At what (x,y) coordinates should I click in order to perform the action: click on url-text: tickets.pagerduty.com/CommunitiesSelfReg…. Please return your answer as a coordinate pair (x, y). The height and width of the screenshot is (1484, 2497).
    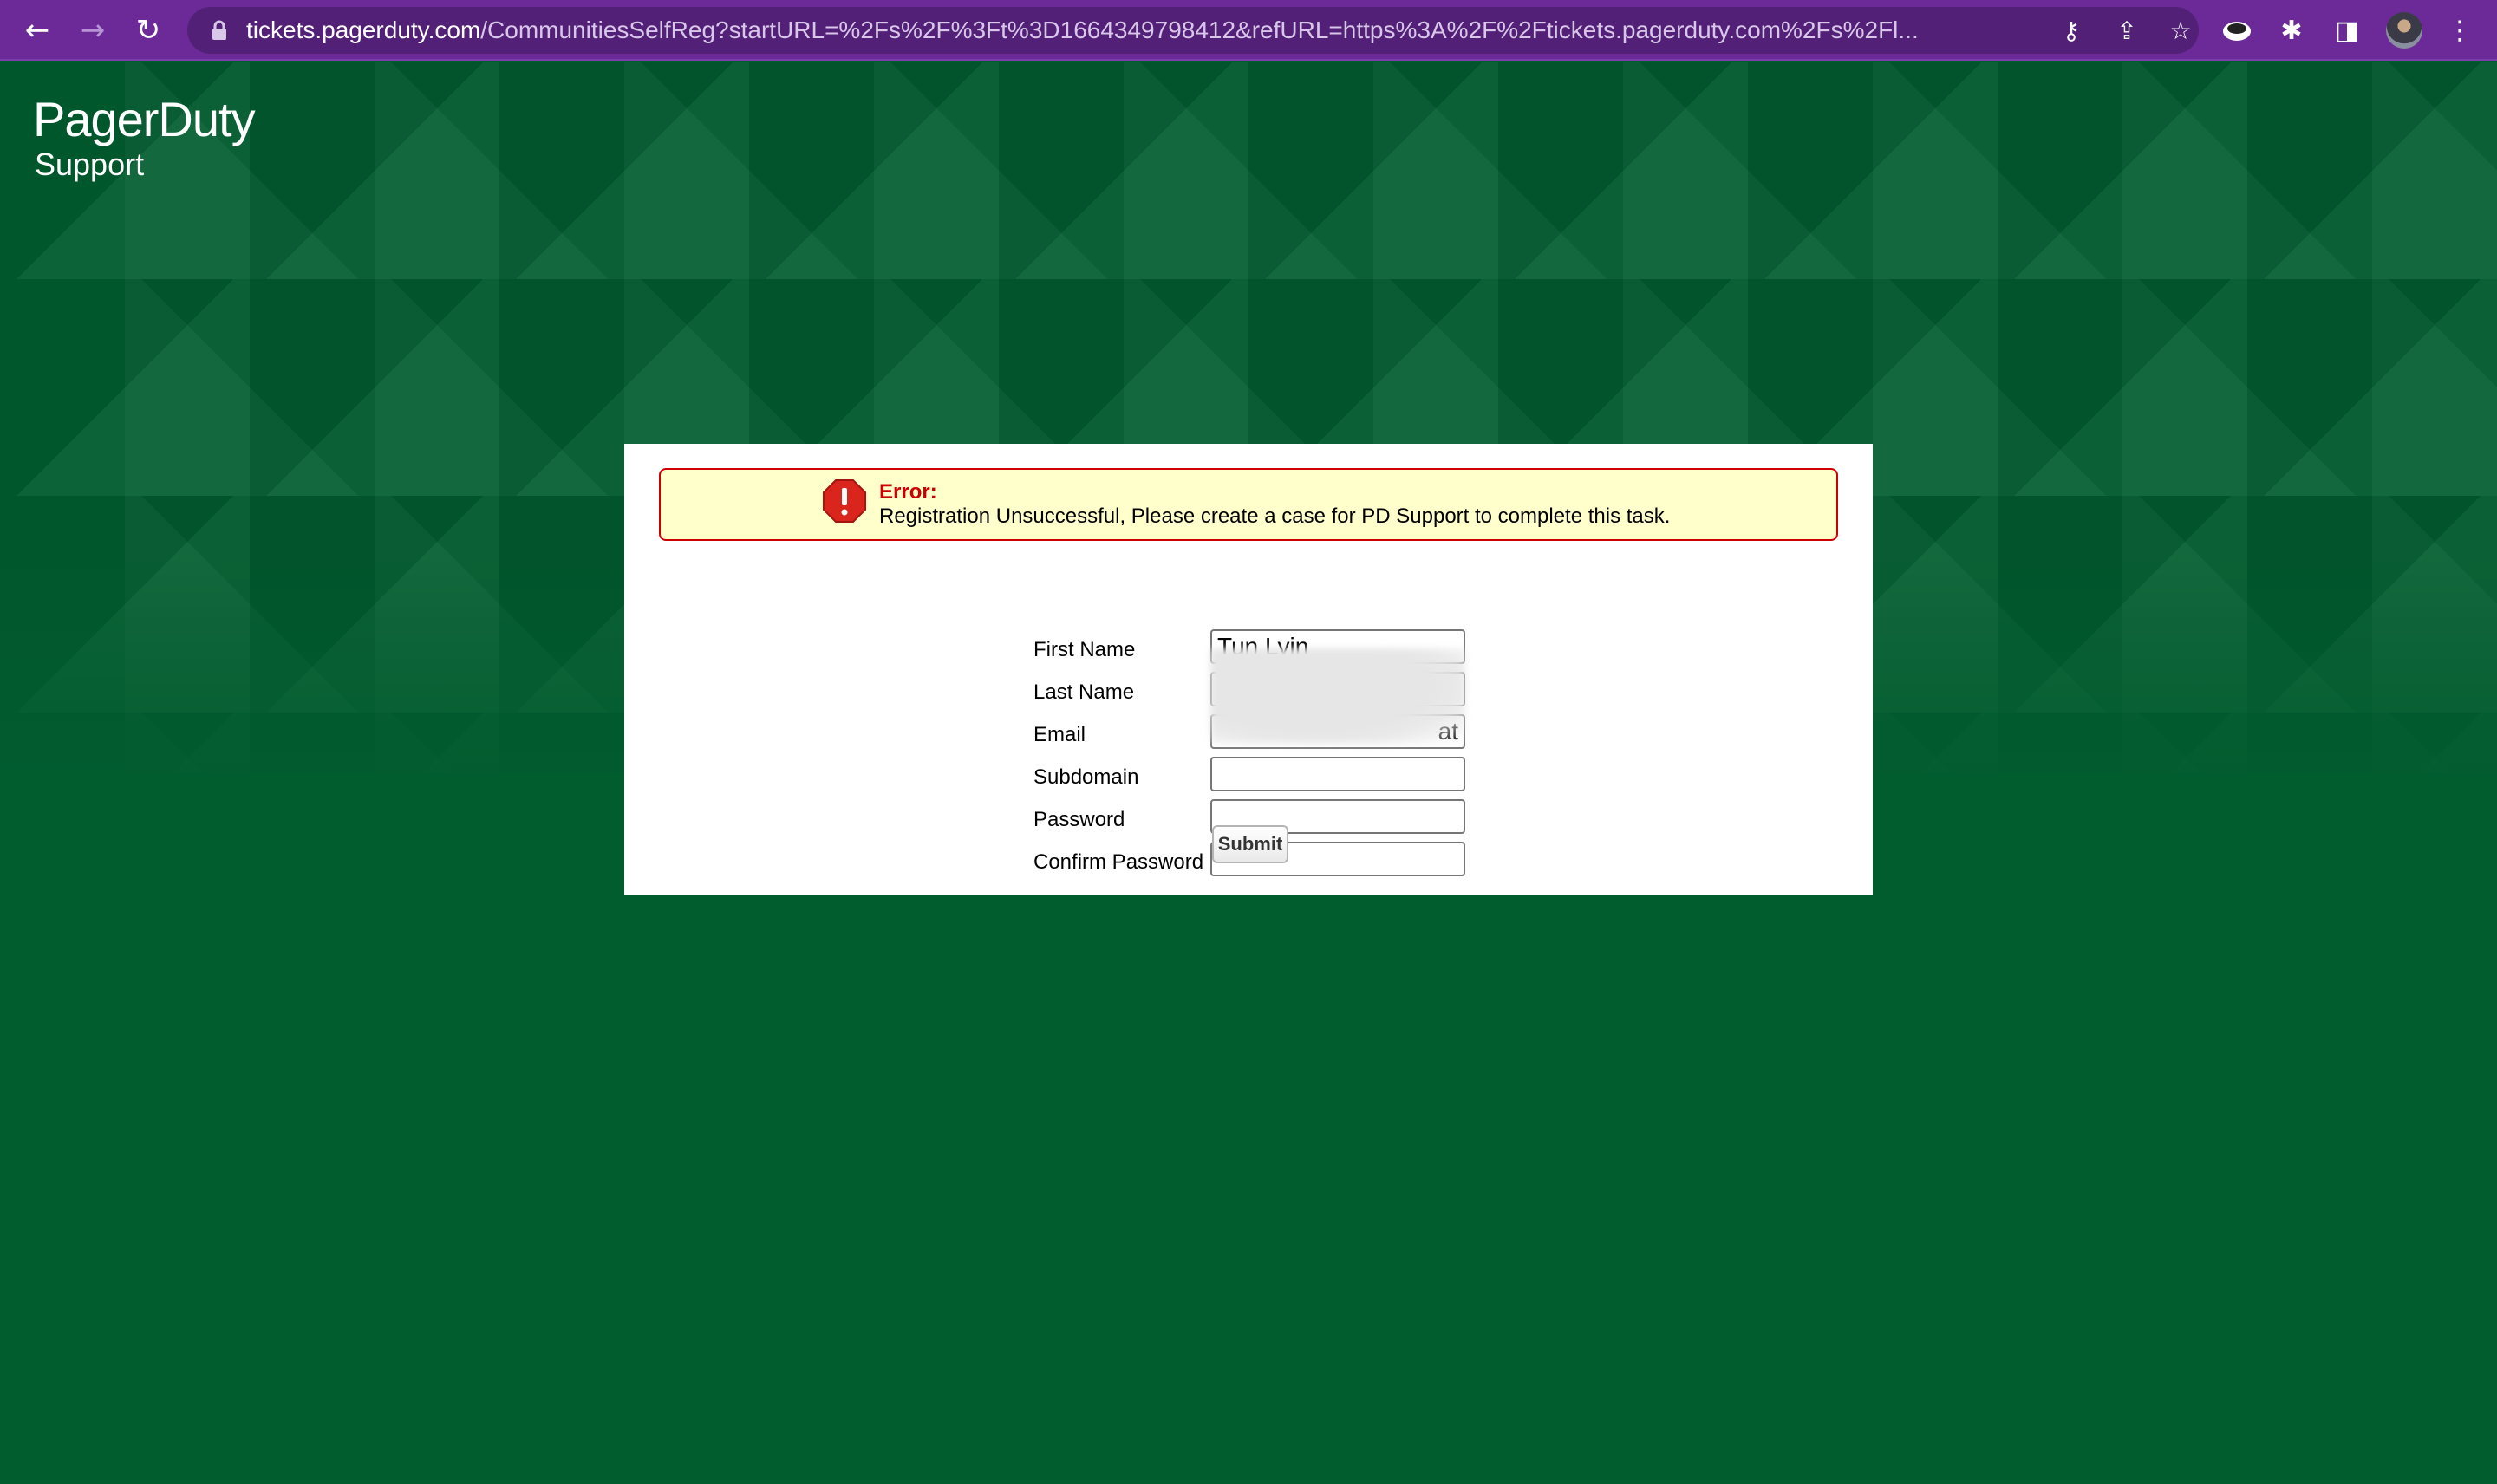
    Looking at the image, I should click on (1148, 30).